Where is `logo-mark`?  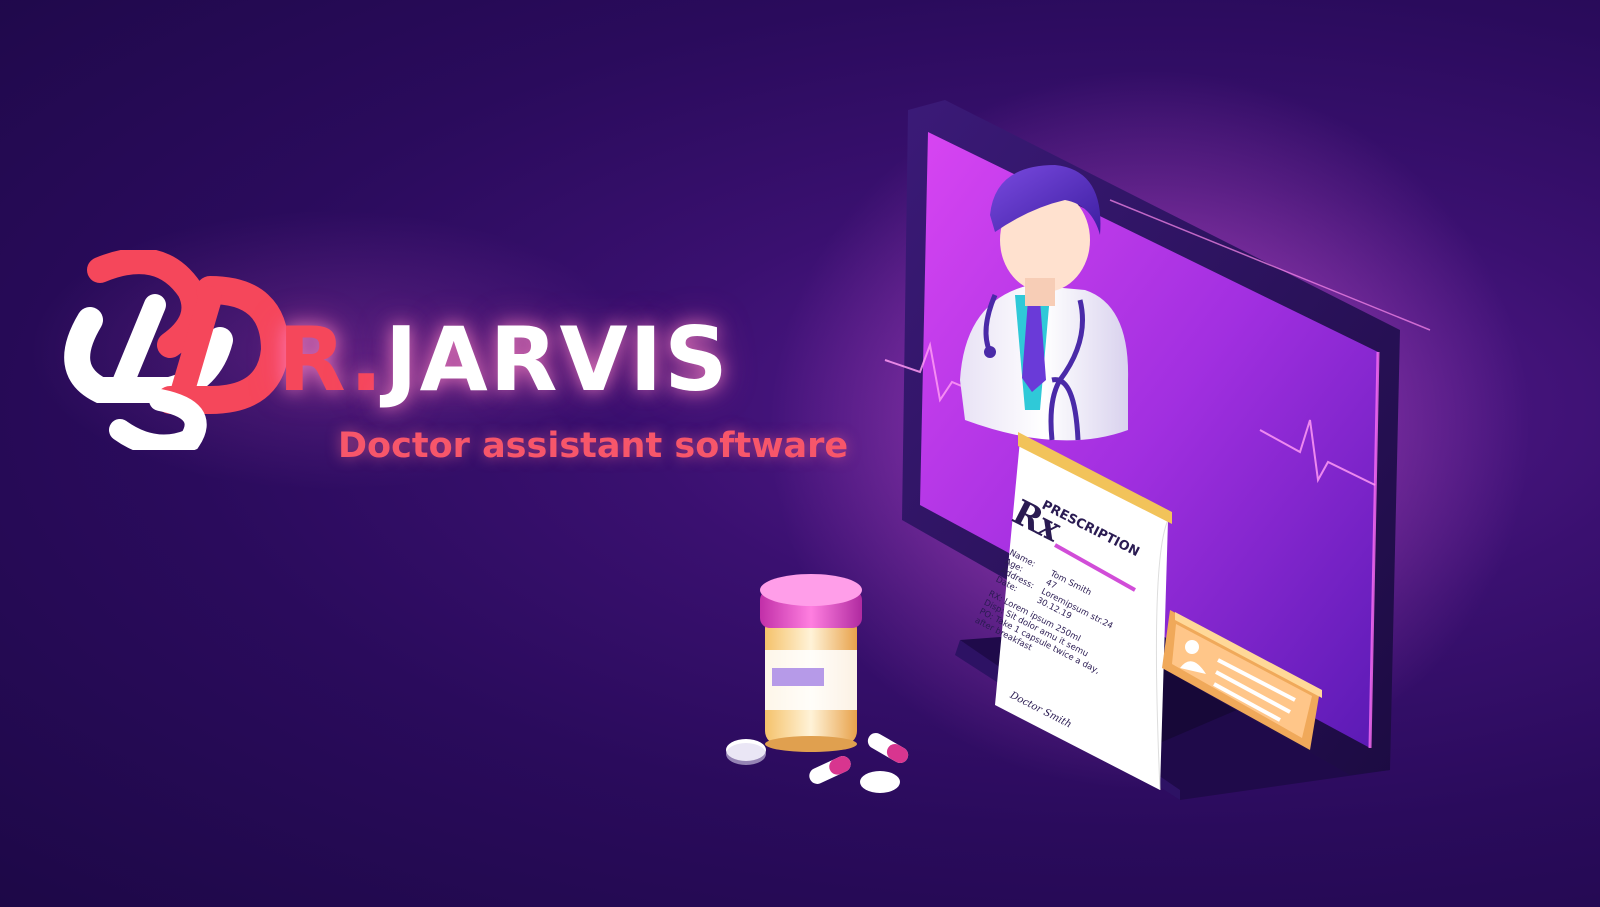
logo-mark is located at coordinates (177, 350).